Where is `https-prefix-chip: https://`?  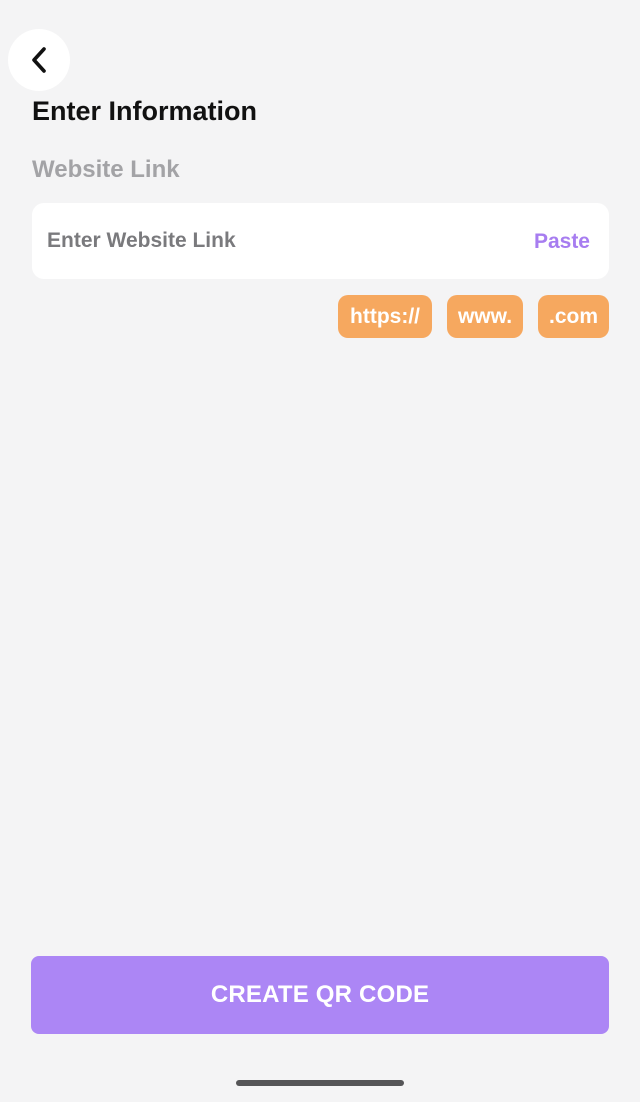 https-prefix-chip: https:// is located at coordinates (385, 316).